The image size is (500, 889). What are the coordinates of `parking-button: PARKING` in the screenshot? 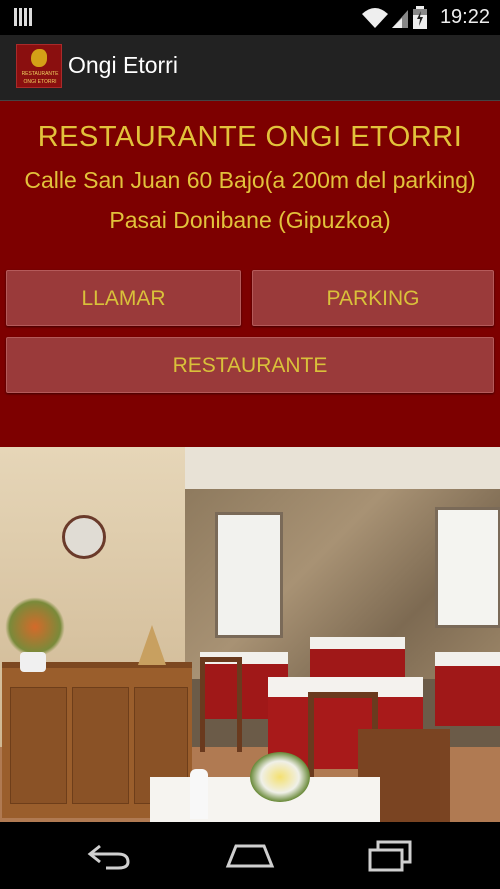 It's located at (373, 298).